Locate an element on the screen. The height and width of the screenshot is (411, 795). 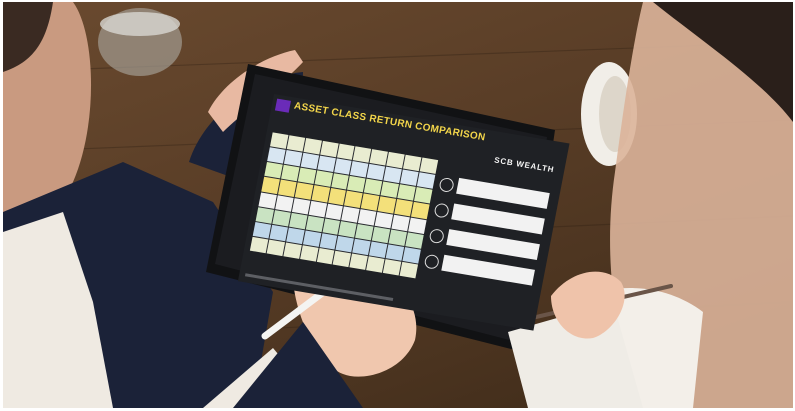
logo-square is located at coordinates (282, 105).